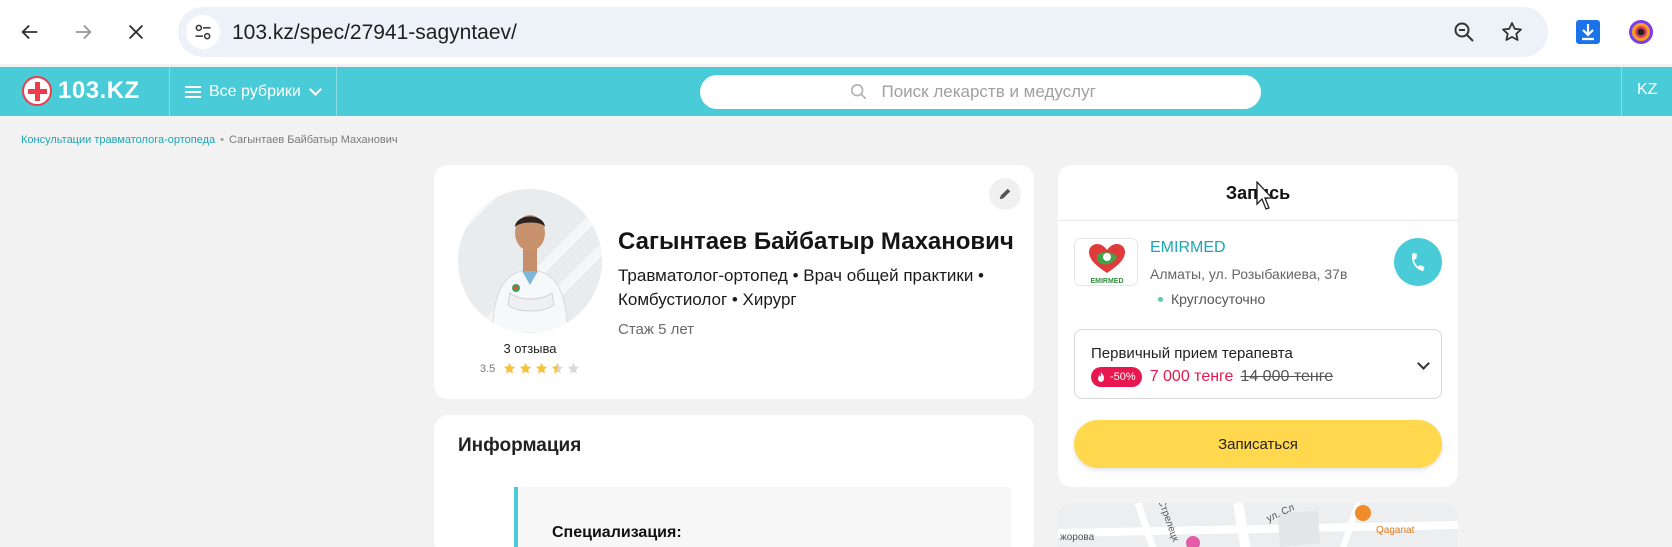 This screenshot has width=1672, height=547. I want to click on svg-text: EMIRMED, so click(1106, 281).